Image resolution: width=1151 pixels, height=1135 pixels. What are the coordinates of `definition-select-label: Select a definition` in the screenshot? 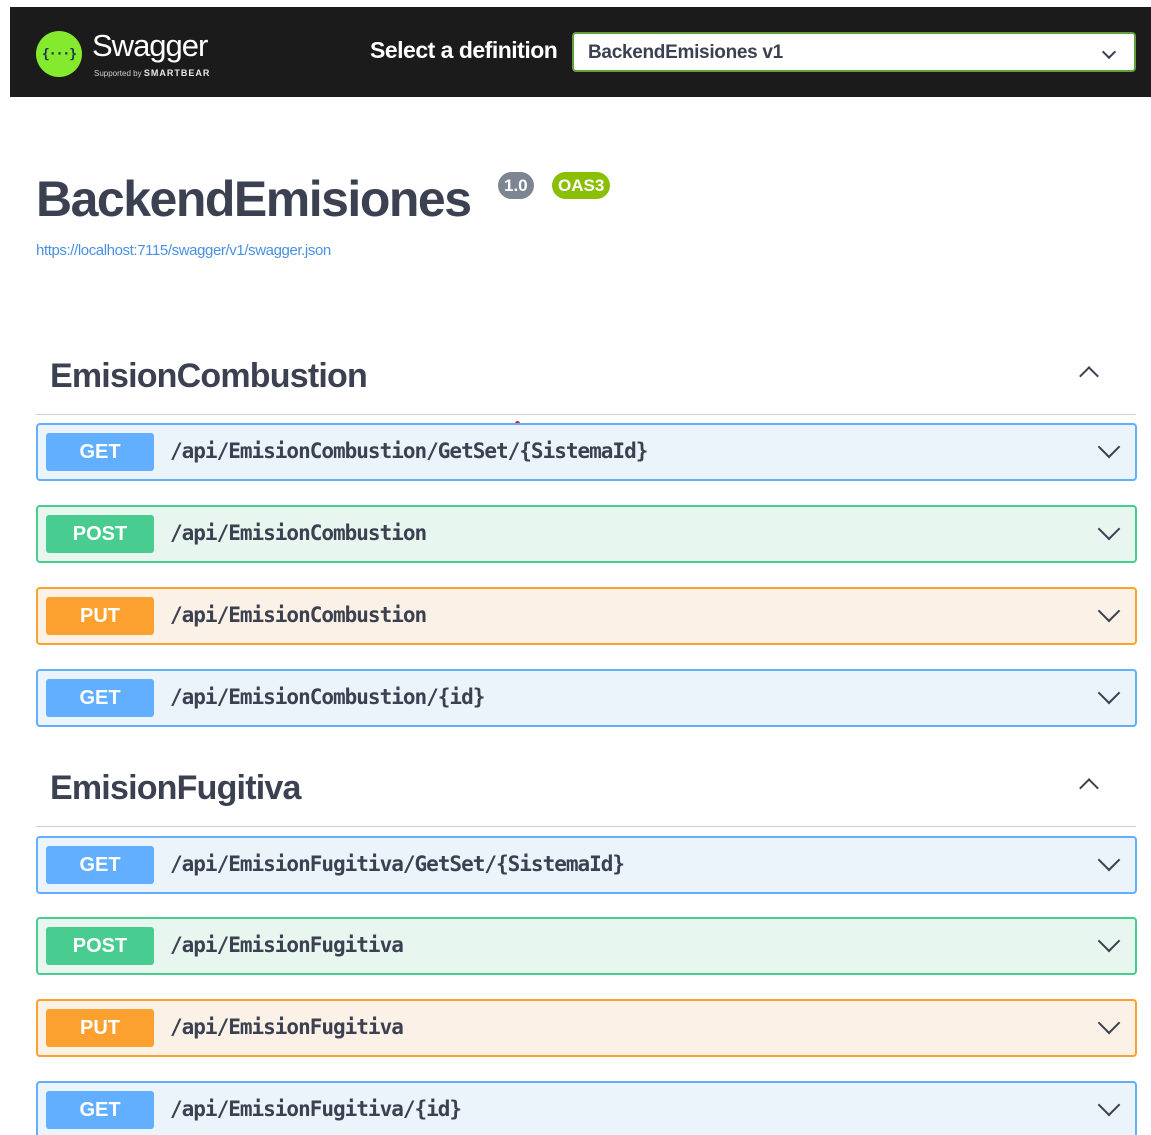 It's located at (464, 50).